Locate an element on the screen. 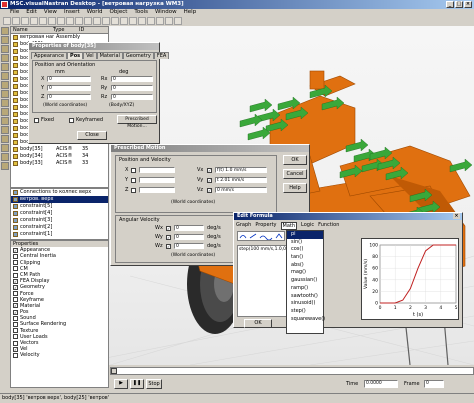 Image resolution: width=474 pixels, height=403 pixels. pm-z-field is located at coordinates (157, 190).